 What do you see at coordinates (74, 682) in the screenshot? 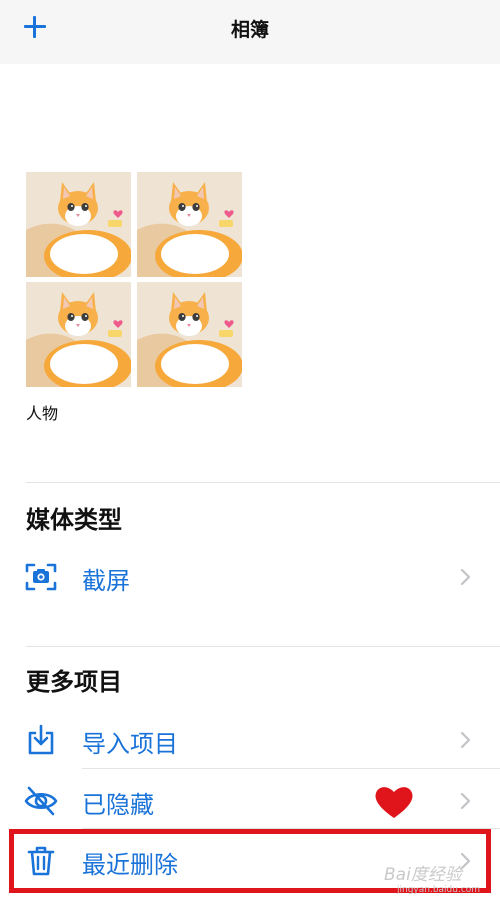
I see `more-items-heading: 更多项目` at bounding box center [74, 682].